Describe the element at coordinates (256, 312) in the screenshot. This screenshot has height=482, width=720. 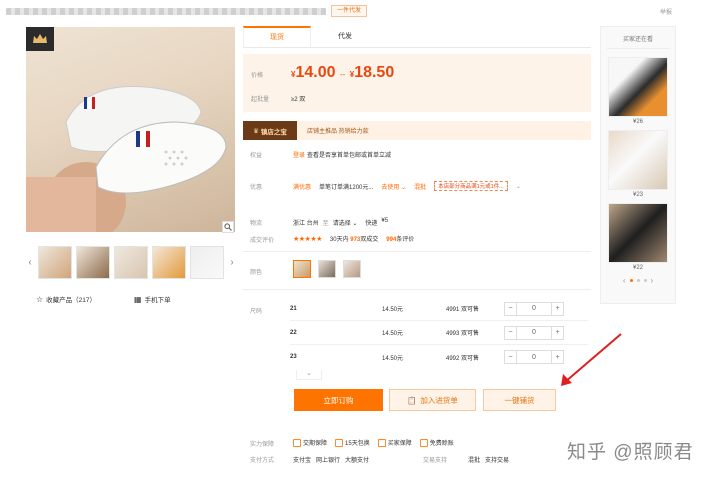
I see `size-label: 尺码` at that location.